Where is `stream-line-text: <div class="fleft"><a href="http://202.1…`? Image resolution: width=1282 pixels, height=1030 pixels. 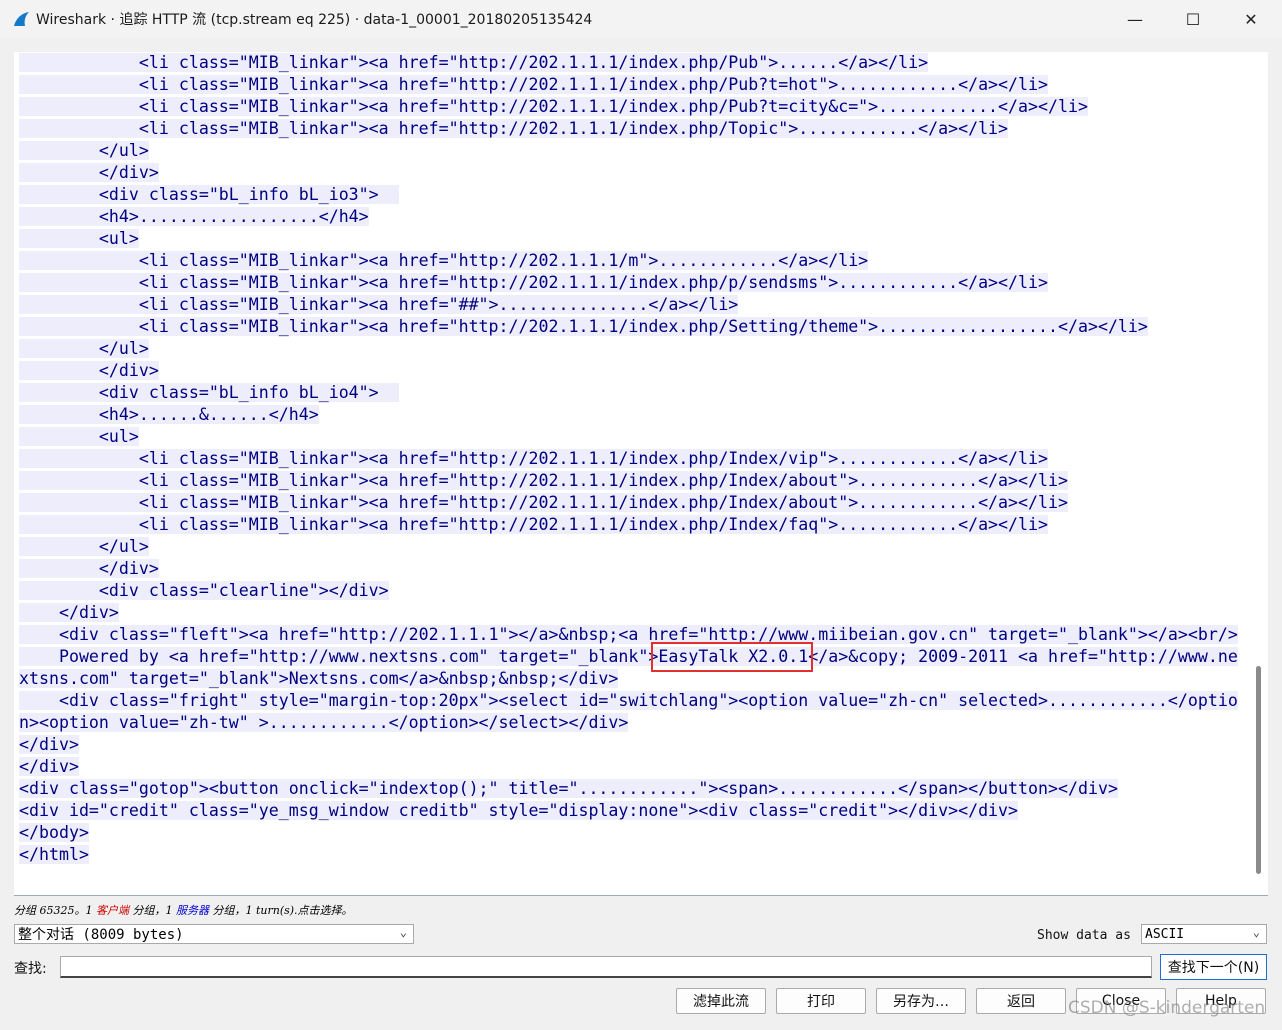 stream-line-text: <div class="fleft"><a href="http://202.1… is located at coordinates (628, 634).